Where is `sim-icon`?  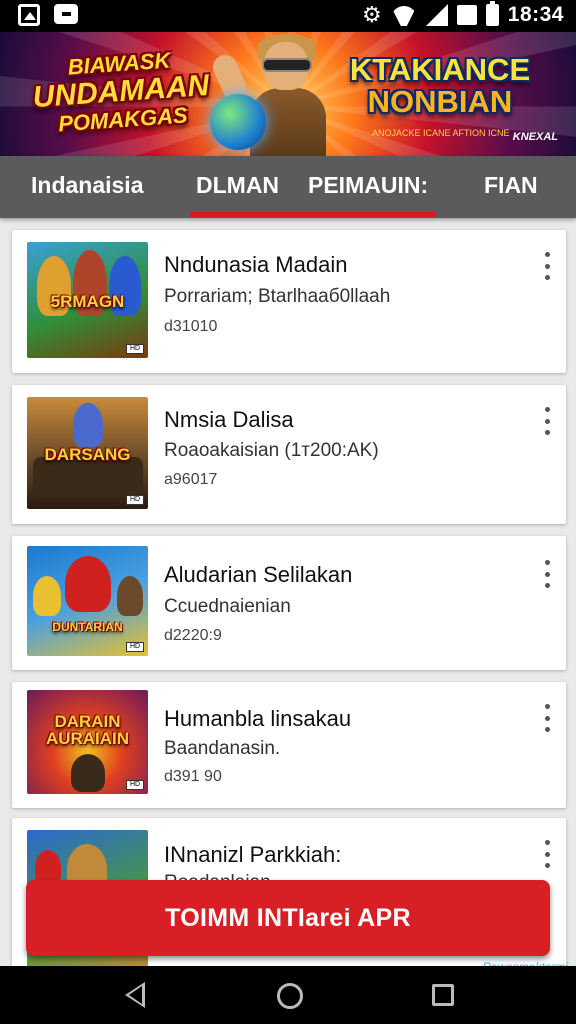
sim-icon is located at coordinates (466, 15).